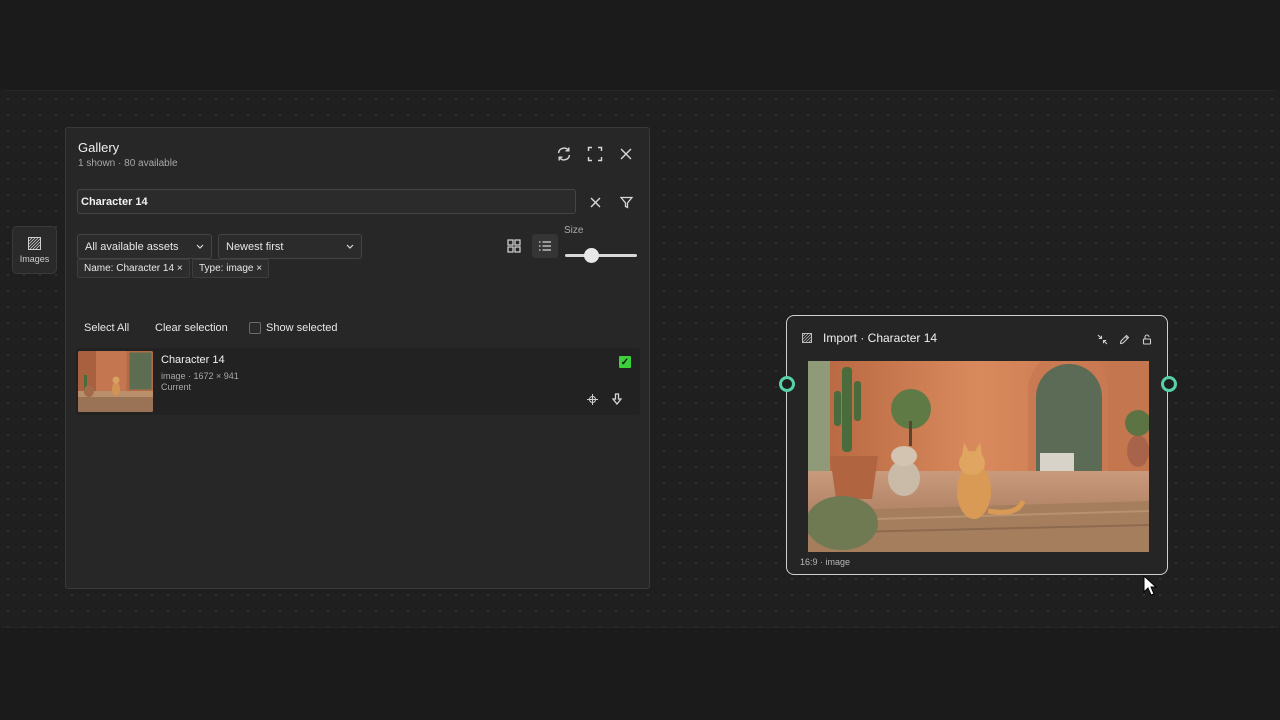  I want to click on source-select: All available assets, so click(144, 246).